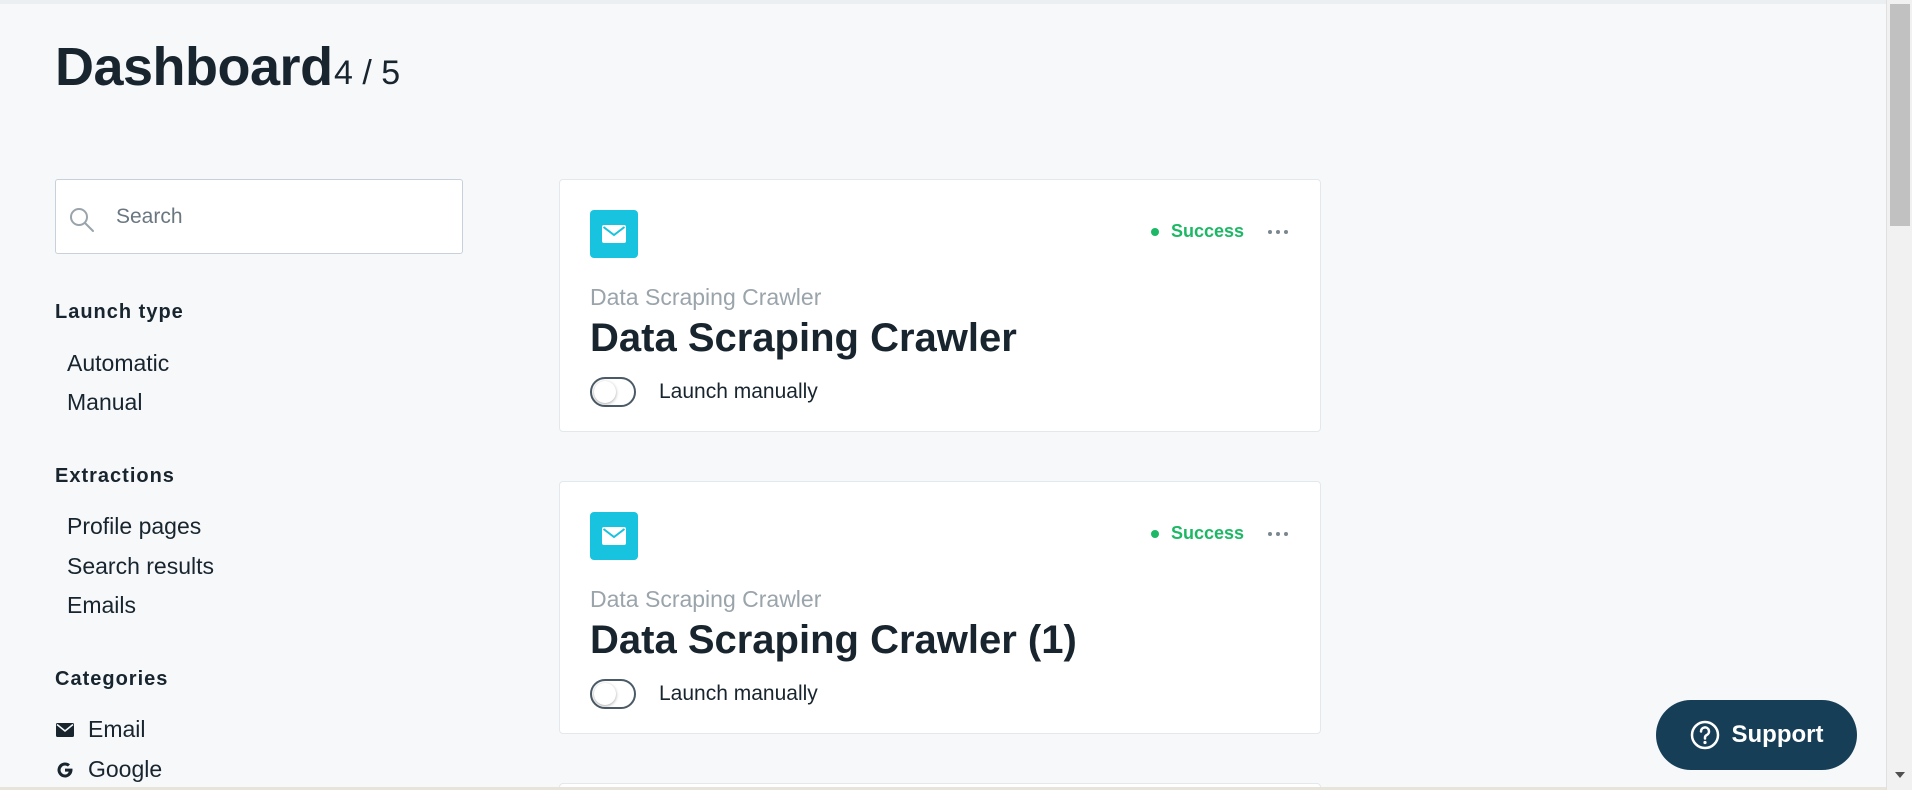 Image resolution: width=1912 pixels, height=790 pixels. What do you see at coordinates (1899, 395) in the screenshot?
I see `vertical-scrollbar` at bounding box center [1899, 395].